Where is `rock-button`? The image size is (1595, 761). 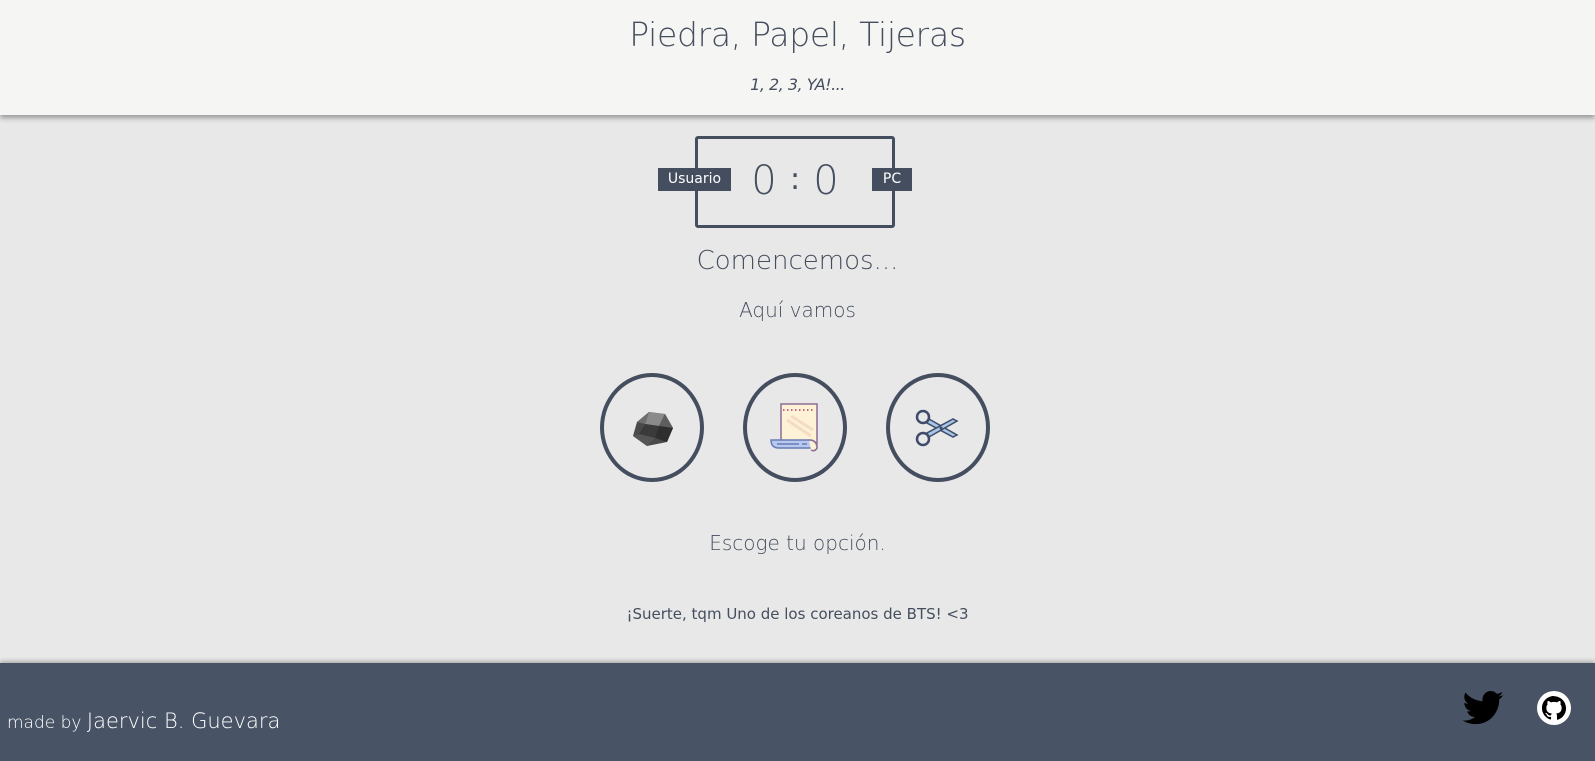
rock-button is located at coordinates (652, 427).